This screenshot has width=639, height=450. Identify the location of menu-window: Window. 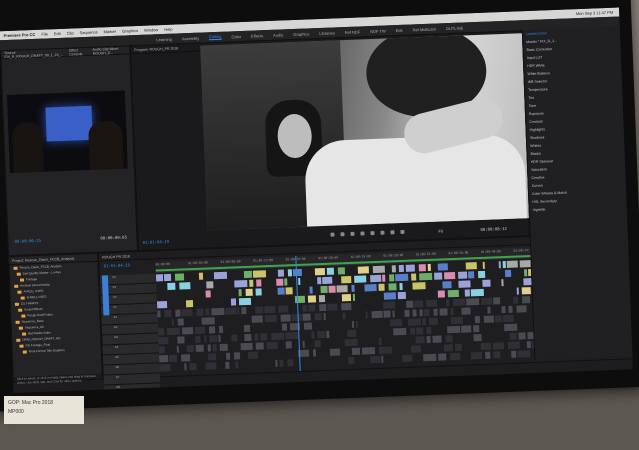
(151, 30).